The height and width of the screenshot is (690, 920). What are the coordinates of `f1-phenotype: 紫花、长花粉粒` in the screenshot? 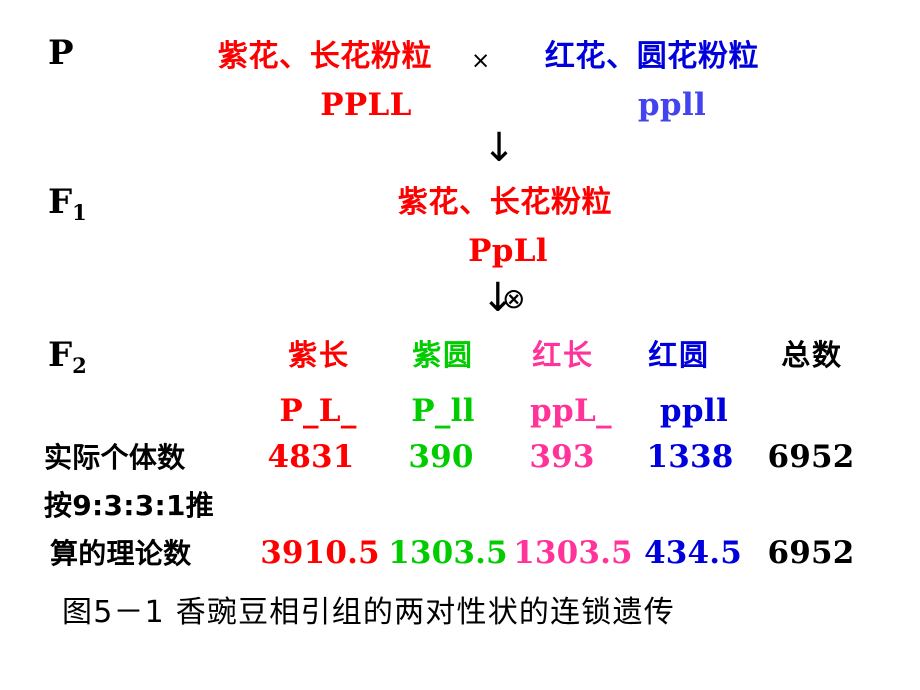 It's located at (505, 202).